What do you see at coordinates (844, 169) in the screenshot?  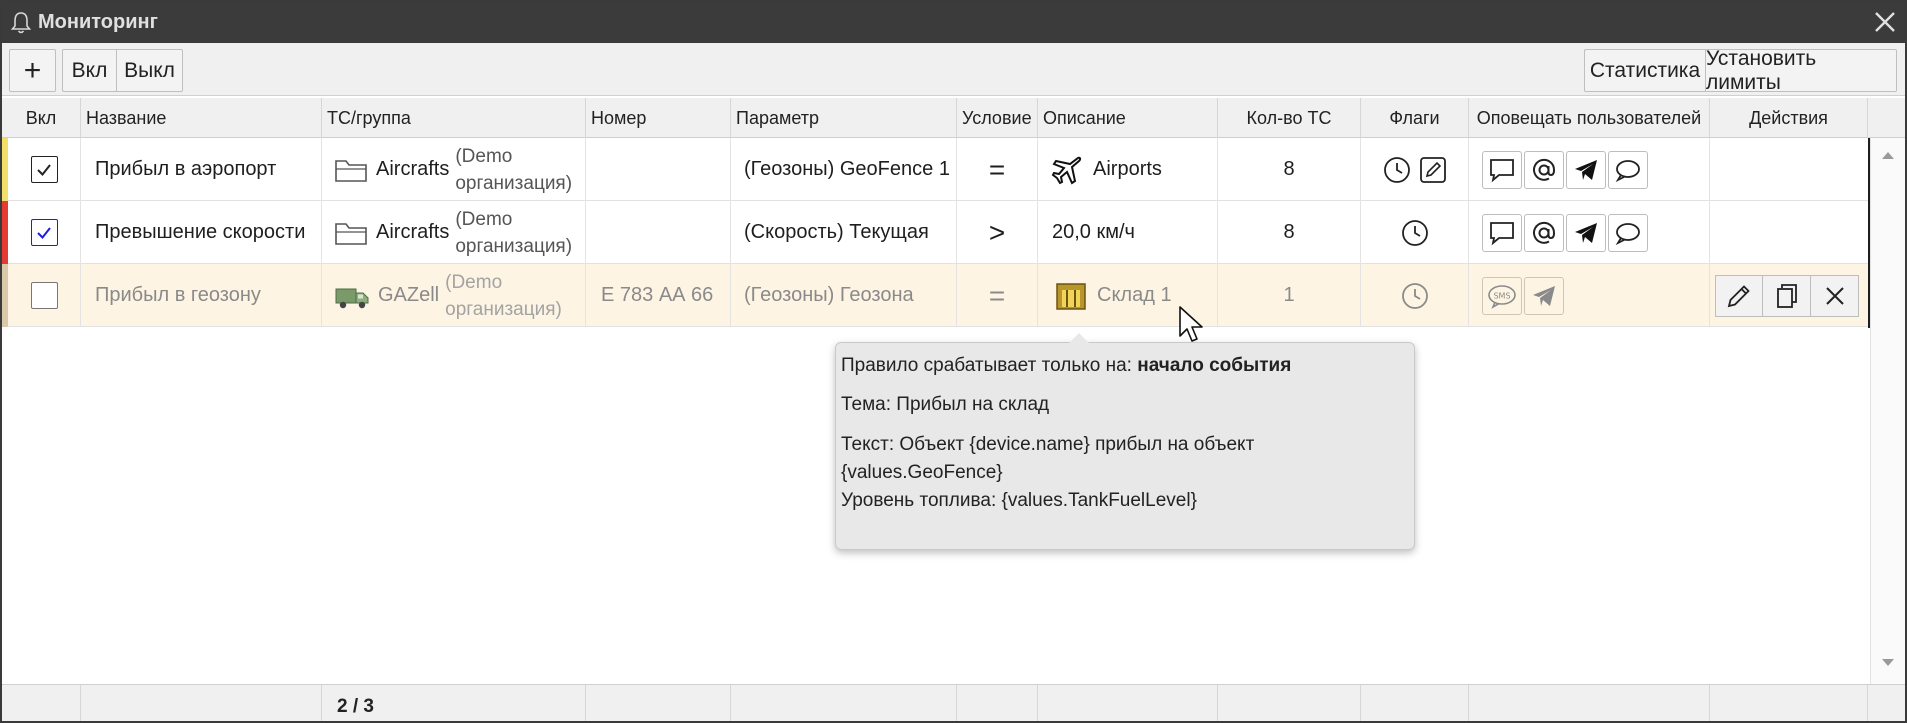 I see `parameter: (Геозоны) GeoFence 1` at bounding box center [844, 169].